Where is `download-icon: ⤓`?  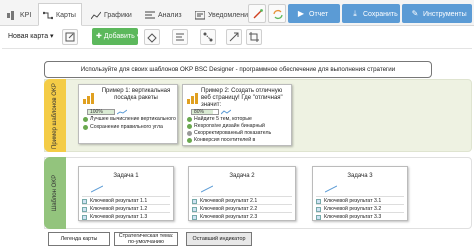
download-icon: ⤓ is located at coordinates (355, 13).